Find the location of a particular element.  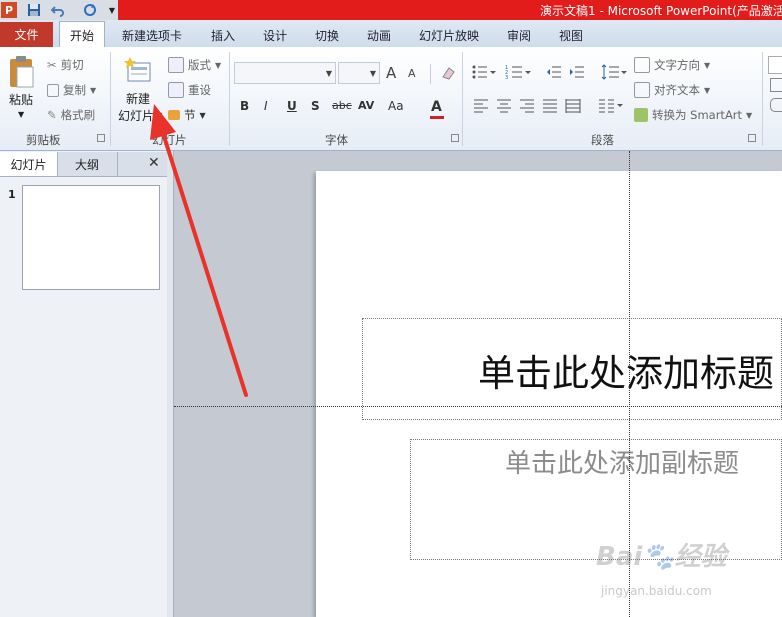

save-icon is located at coordinates (34, 10).